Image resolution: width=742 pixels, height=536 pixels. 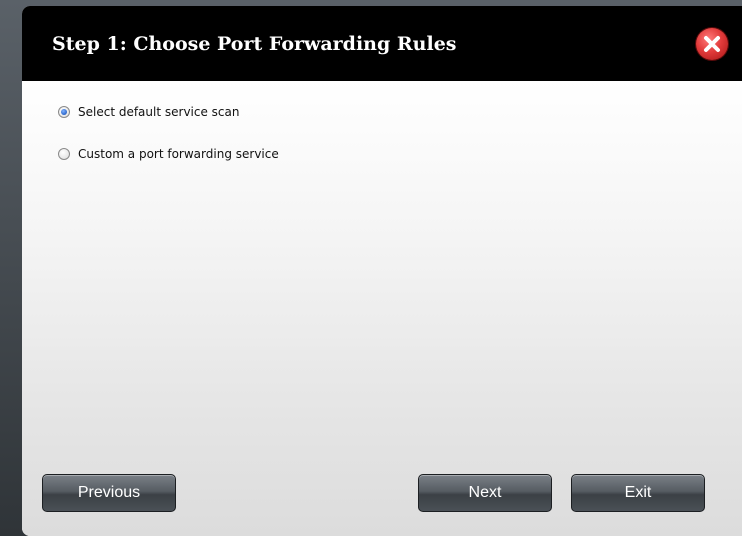 What do you see at coordinates (159, 112) in the screenshot?
I see `option-label: Select default service scan` at bounding box center [159, 112].